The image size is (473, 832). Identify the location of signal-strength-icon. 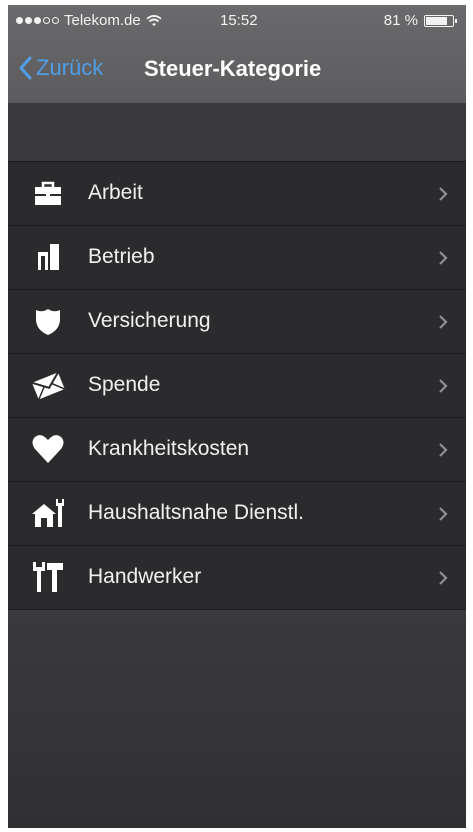
(37, 20).